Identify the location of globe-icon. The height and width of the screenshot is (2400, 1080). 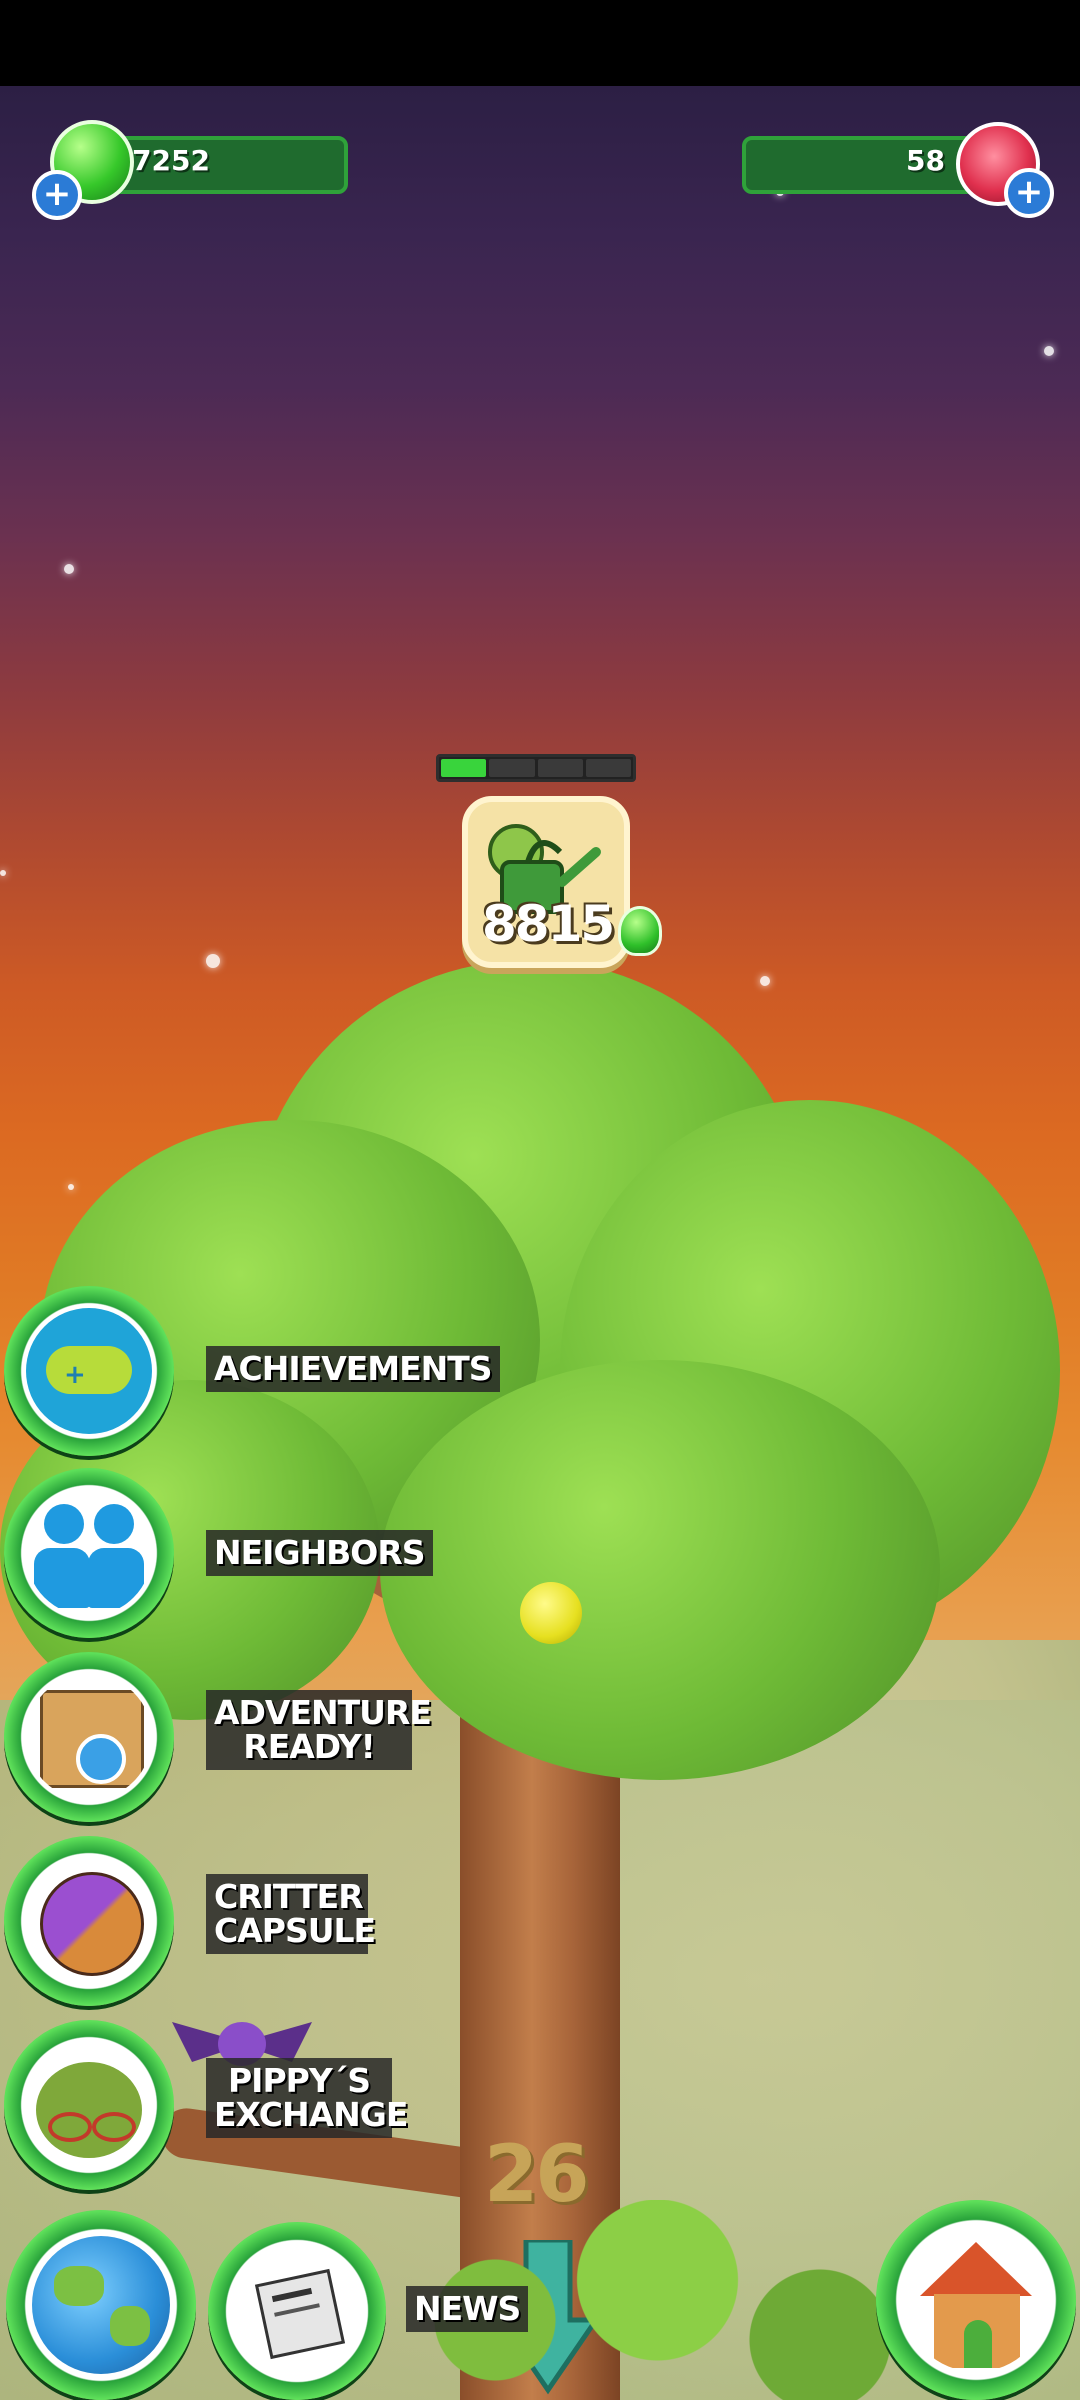
(101, 2305).